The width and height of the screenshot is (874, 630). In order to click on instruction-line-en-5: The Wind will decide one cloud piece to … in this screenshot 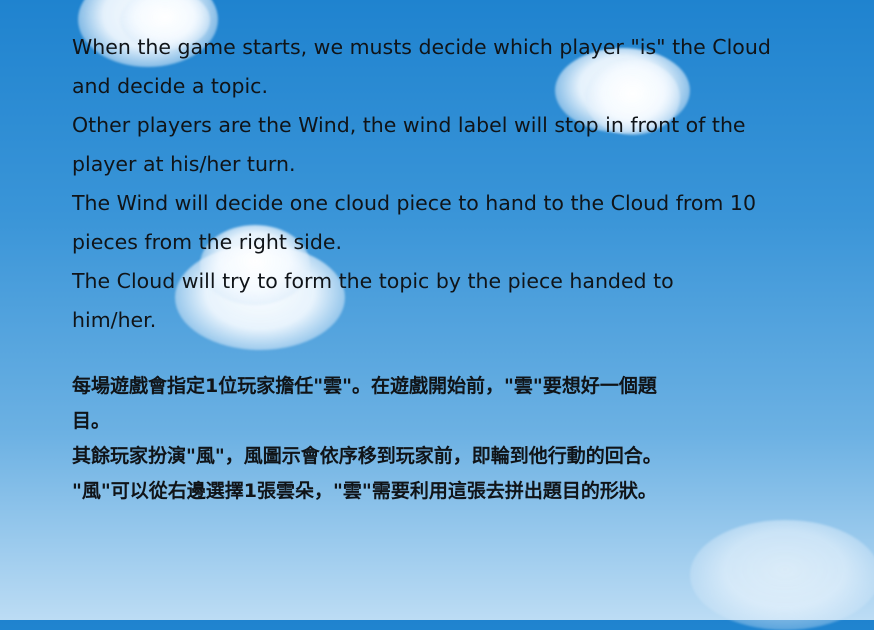, I will do `click(414, 203)`.